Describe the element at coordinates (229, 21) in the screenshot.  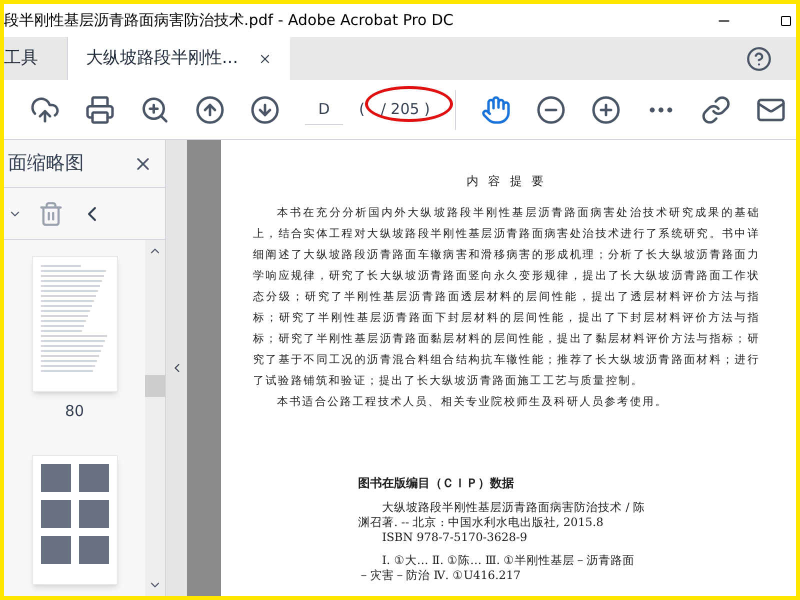
I see `window-title: 段半刚性基层沥青路面病害防治技术.pdf - Adobe Acrobat Pro DC` at that location.